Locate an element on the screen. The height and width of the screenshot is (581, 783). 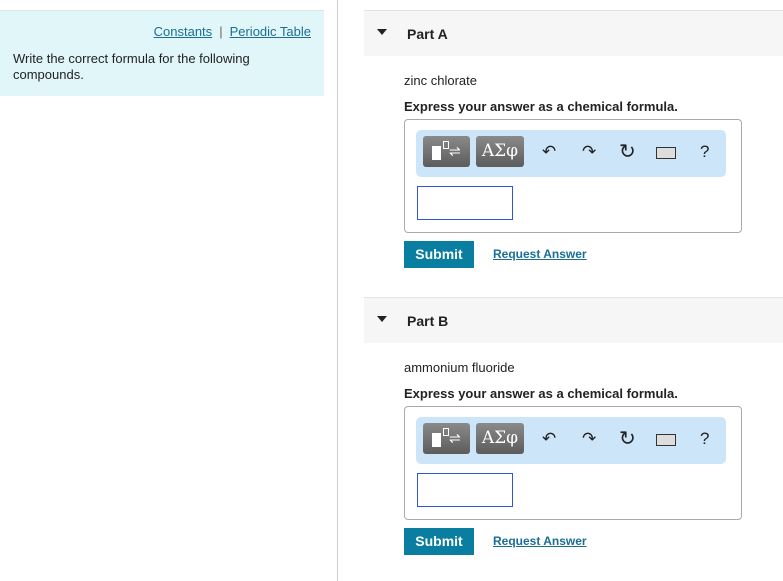
periodic-table-link: Periodic Table is located at coordinates (270, 31).